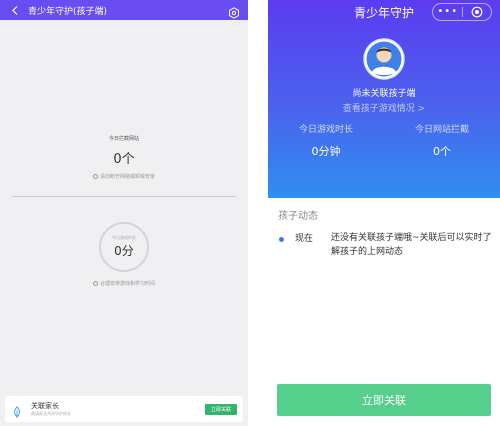  What do you see at coordinates (221, 409) in the screenshot?
I see `link-now-button-small: 立即关联` at bounding box center [221, 409].